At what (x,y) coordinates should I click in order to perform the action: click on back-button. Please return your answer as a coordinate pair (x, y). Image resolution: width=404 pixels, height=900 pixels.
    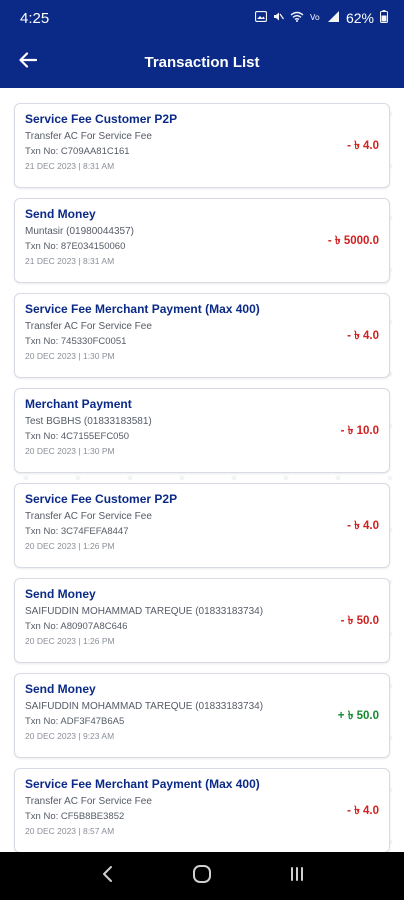
    Looking at the image, I should click on (28, 62).